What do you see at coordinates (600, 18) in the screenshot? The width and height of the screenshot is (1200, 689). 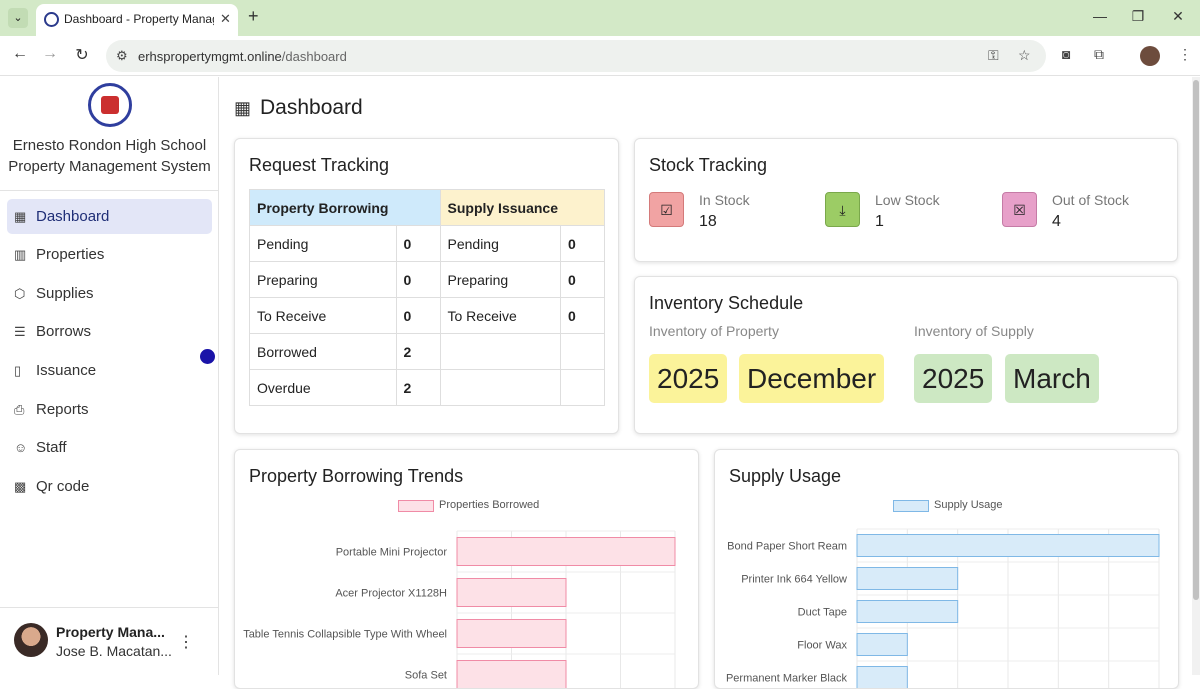 I see `browser-tab-bar: ⌄ Dashboard - Property Manager ✕ + — ❐ ✕` at bounding box center [600, 18].